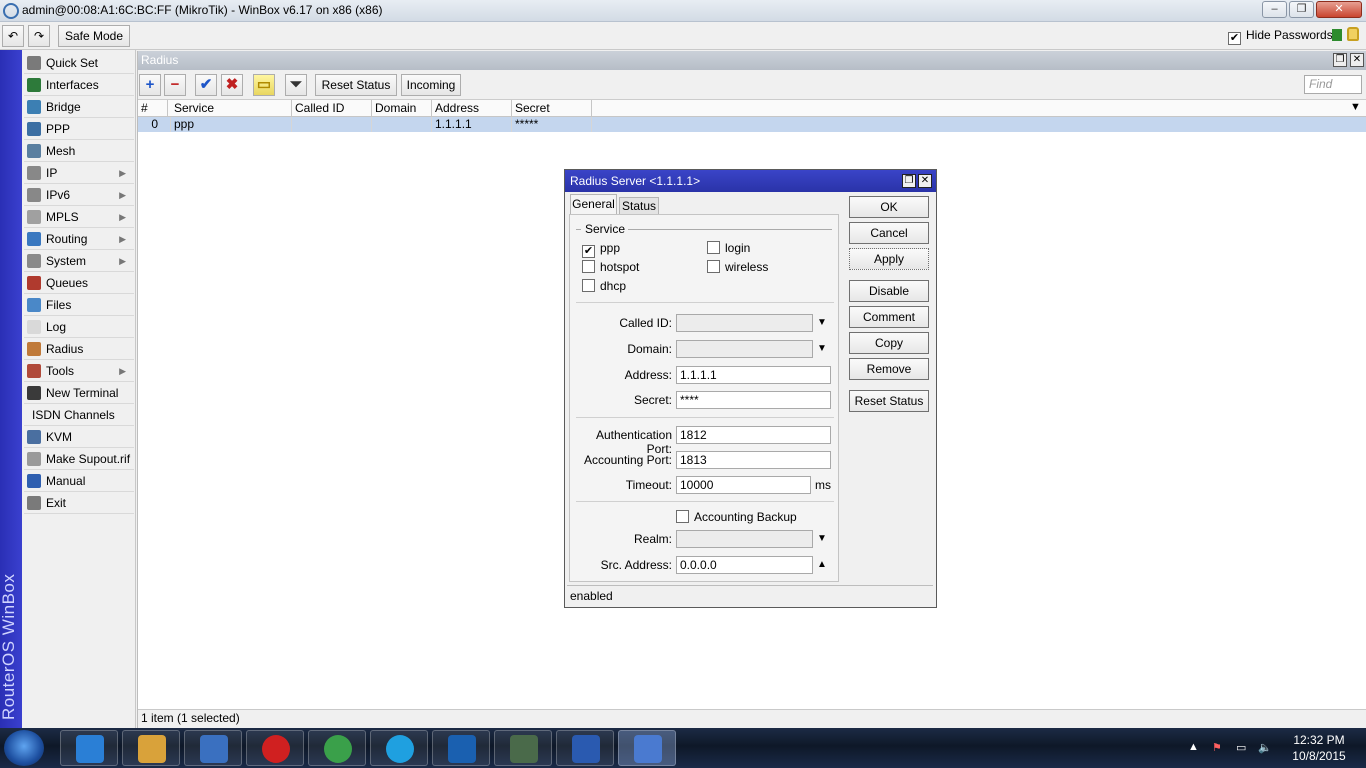 The width and height of the screenshot is (1366, 768). Describe the element at coordinates (753, 435) in the screenshot. I see `auth-port-field: 1812` at that location.